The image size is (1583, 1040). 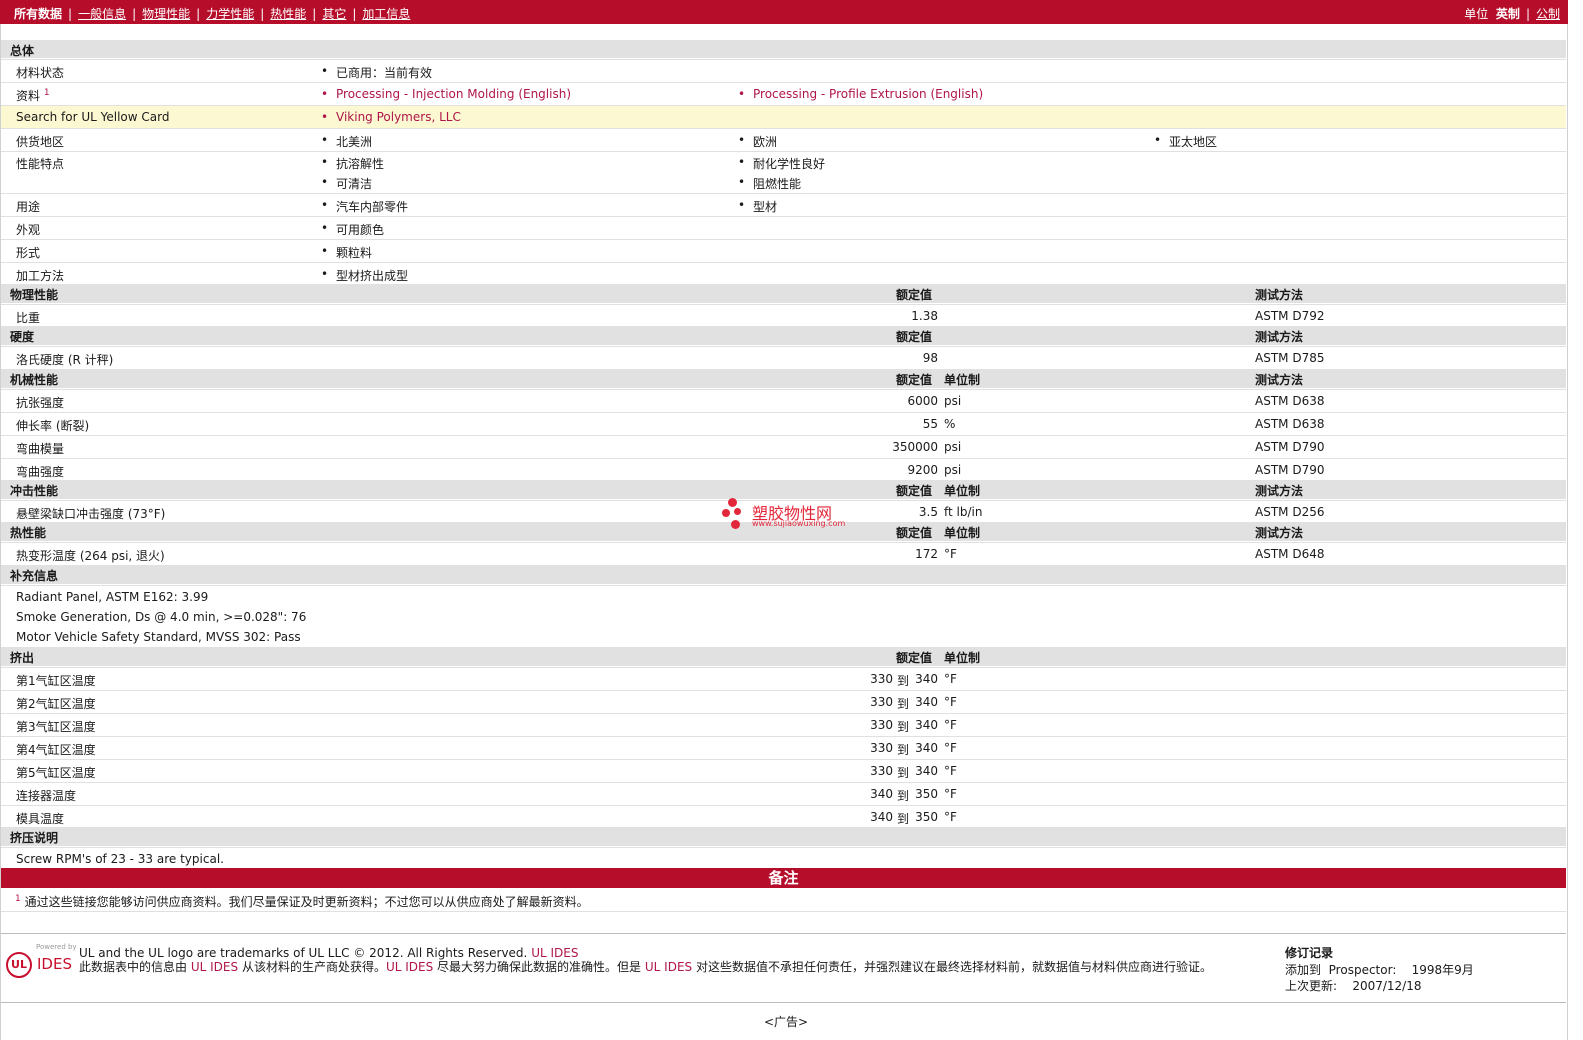 What do you see at coordinates (787, 515) in the screenshot?
I see `watermark-logo: 塑胶物性网 www.sujiaowuxing.com` at bounding box center [787, 515].